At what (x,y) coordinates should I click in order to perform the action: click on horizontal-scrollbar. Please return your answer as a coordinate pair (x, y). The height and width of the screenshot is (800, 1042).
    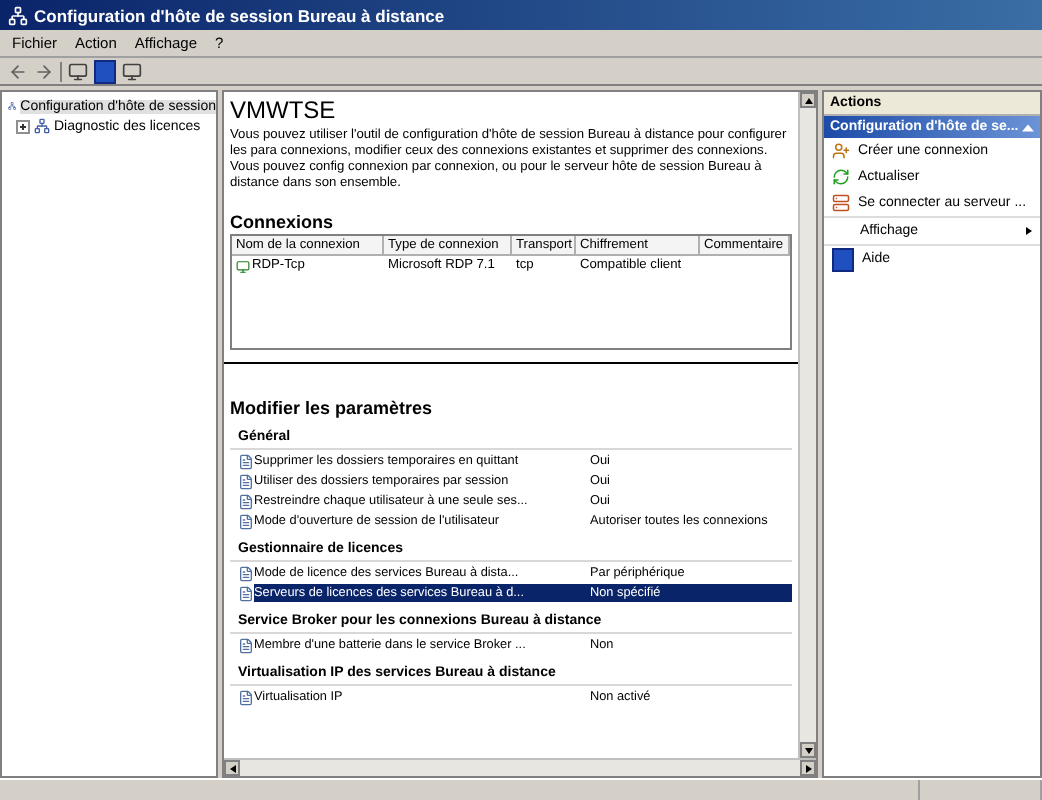
    Looking at the image, I should click on (520, 767).